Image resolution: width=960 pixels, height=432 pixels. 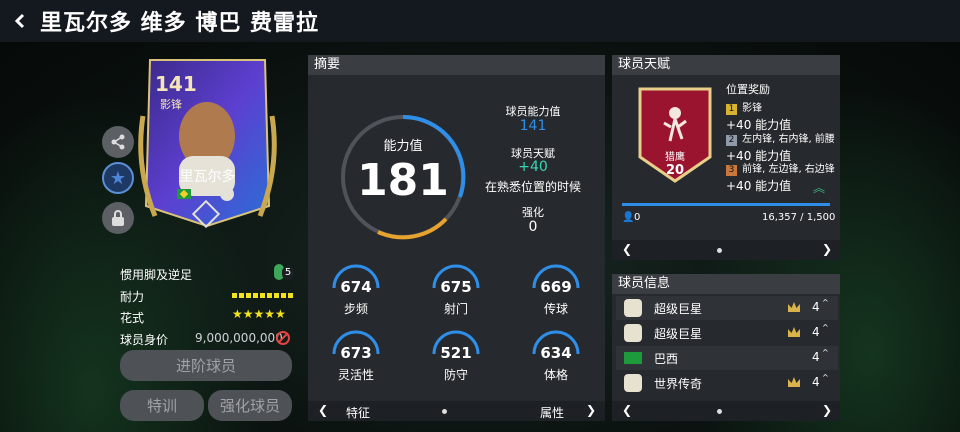 I want to click on price-label: 球员身价, so click(x=144, y=340).